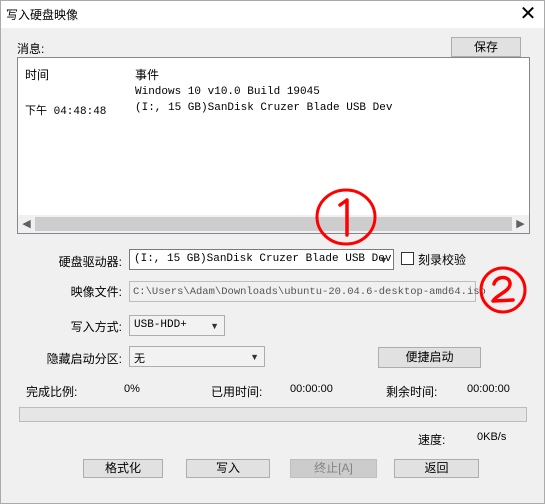 This screenshot has height=504, width=545. I want to click on write-method-value: USB-HDD+, so click(160, 325).